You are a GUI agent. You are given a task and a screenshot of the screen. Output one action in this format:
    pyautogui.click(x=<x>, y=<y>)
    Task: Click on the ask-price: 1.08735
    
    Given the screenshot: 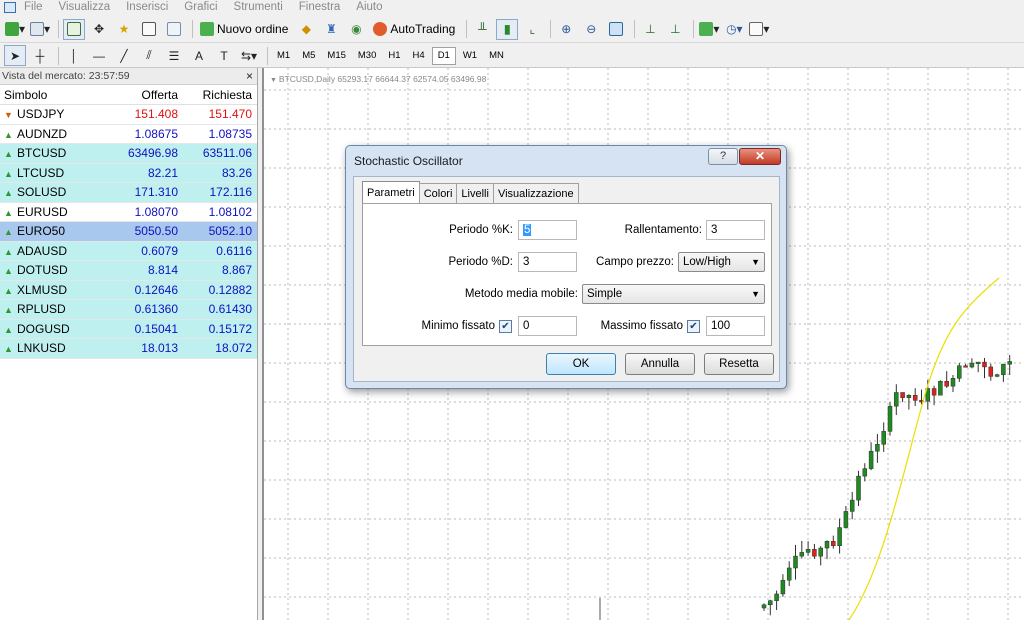 What is the action you would take?
    pyautogui.click(x=230, y=133)
    